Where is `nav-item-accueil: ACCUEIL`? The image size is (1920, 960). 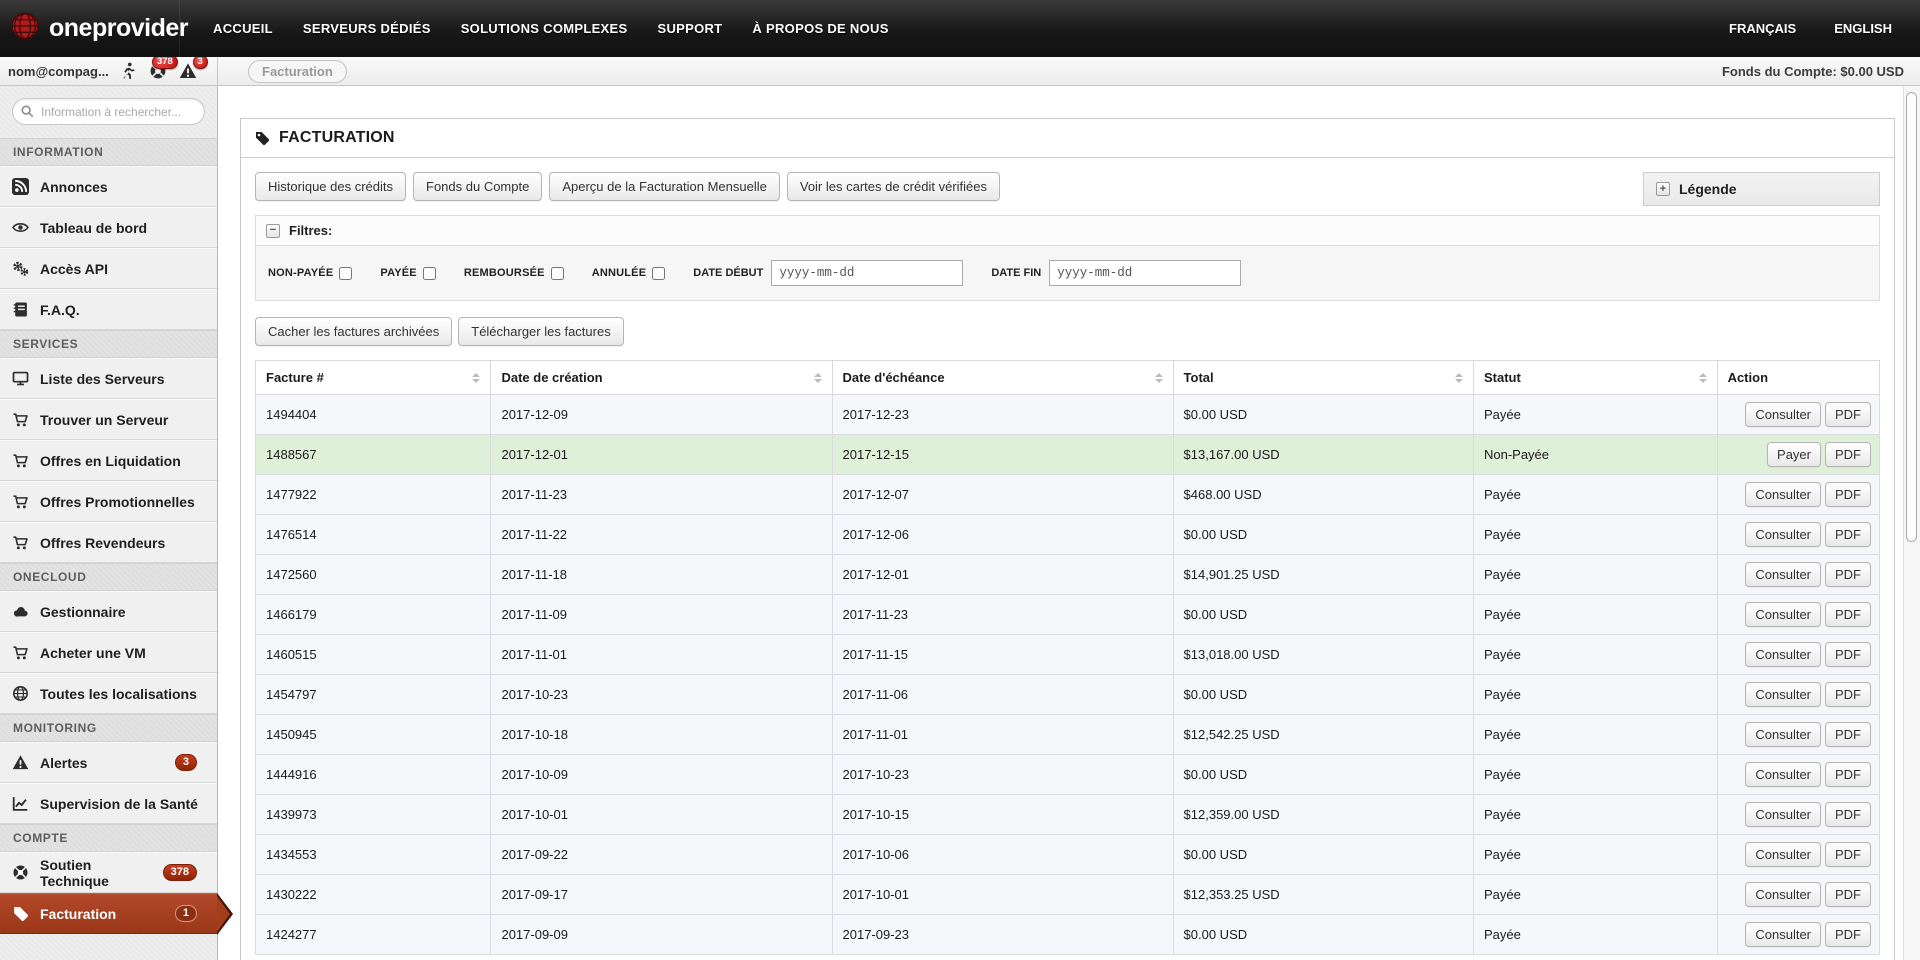 nav-item-accueil: ACCUEIL is located at coordinates (243, 28).